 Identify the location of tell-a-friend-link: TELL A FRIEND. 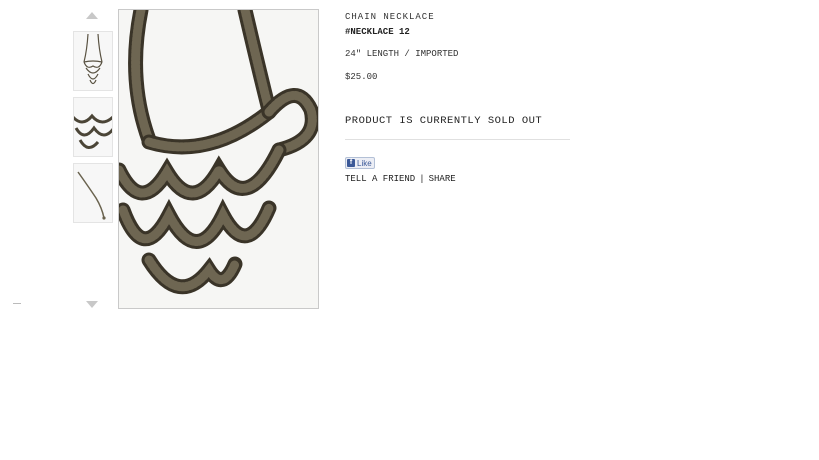
(380, 179).